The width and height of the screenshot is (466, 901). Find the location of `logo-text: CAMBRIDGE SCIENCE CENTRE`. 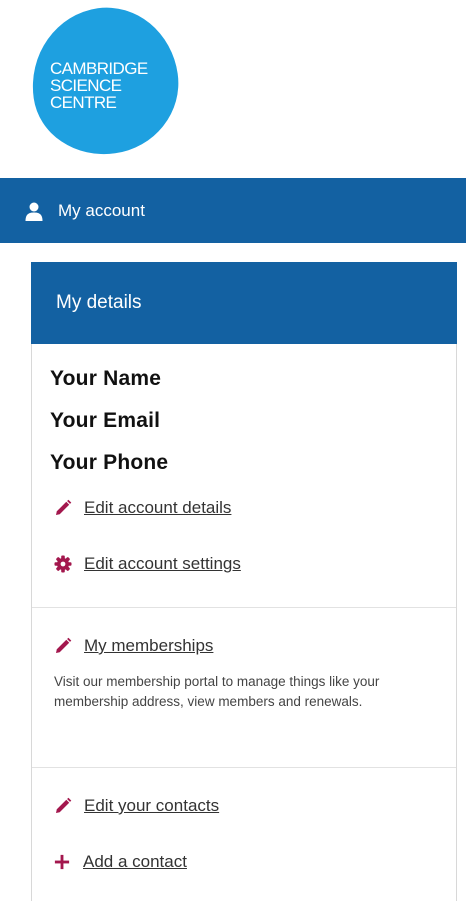

logo-text: CAMBRIDGE SCIENCE CENTRE is located at coordinates (110, 85).